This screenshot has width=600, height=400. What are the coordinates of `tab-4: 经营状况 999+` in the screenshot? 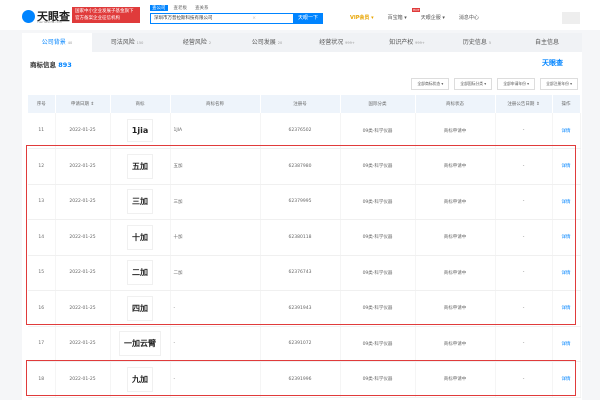 It's located at (337, 42).